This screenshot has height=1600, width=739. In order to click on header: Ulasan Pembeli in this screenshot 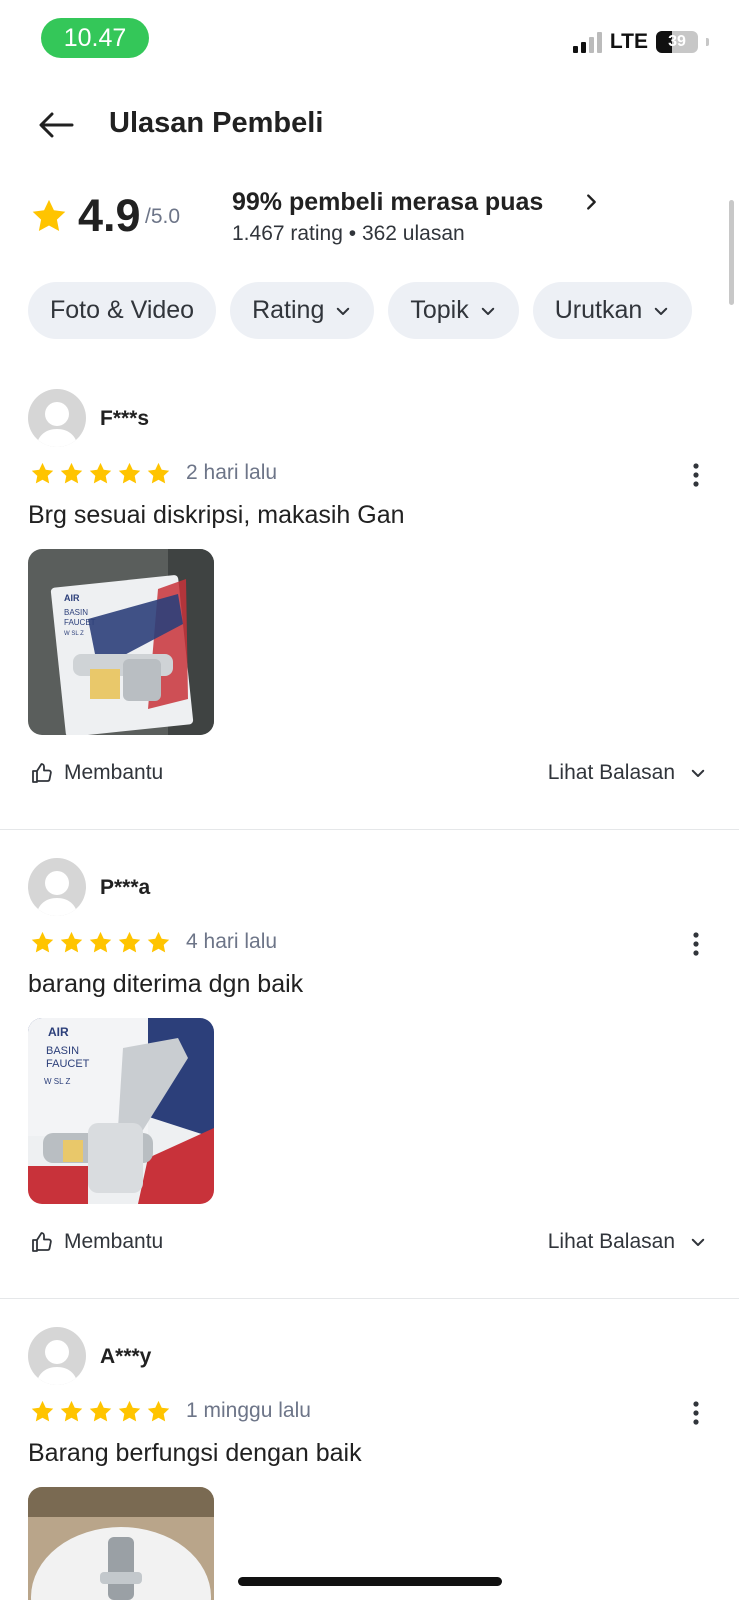, I will do `click(369, 125)`.